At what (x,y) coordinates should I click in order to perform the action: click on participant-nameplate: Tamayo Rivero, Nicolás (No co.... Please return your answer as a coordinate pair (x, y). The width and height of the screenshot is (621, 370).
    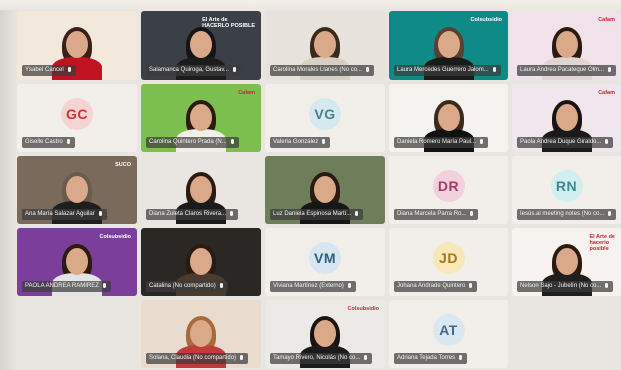
    Looking at the image, I should click on (321, 358).